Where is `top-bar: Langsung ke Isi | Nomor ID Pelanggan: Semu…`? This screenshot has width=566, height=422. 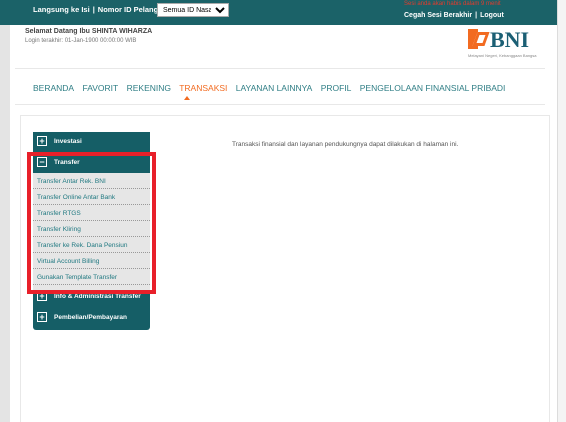
top-bar: Langsung ke Isi | Nomor ID Pelanggan: Semu… is located at coordinates (278, 12).